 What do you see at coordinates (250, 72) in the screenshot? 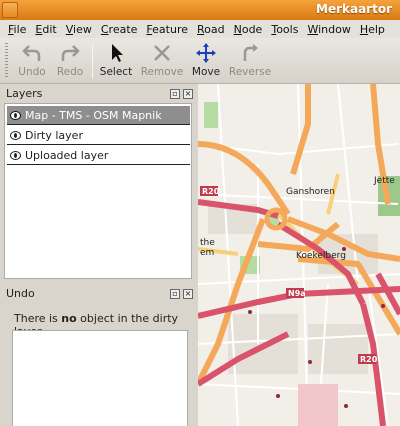
I see `reverse-label: Reverse` at bounding box center [250, 72].